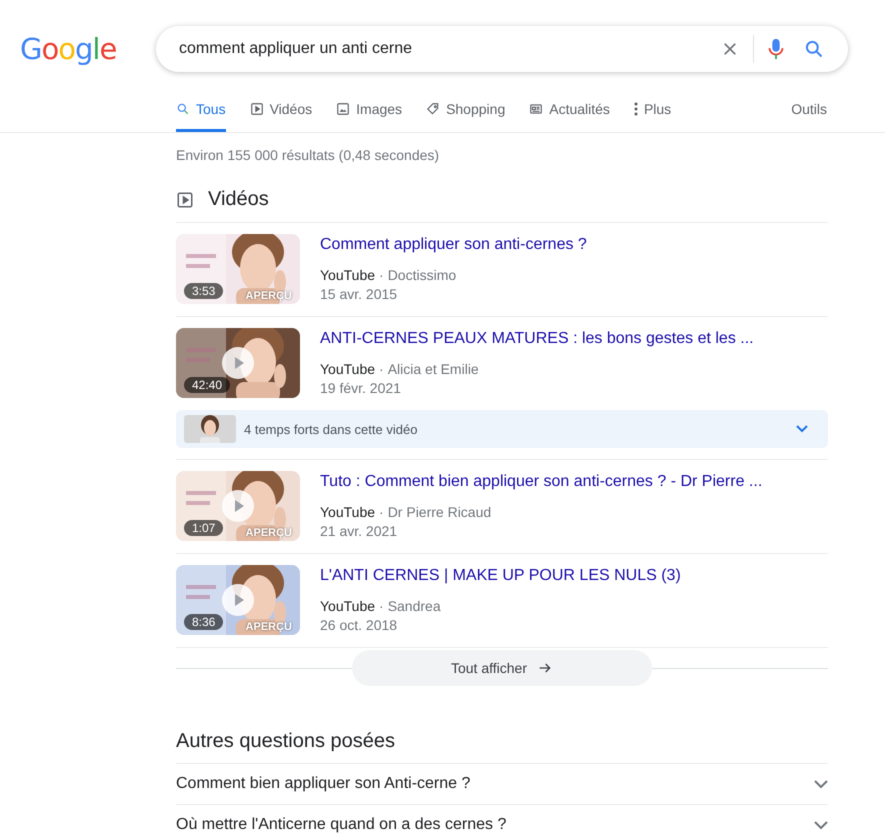  I want to click on duration-badge: 3:53, so click(204, 291).